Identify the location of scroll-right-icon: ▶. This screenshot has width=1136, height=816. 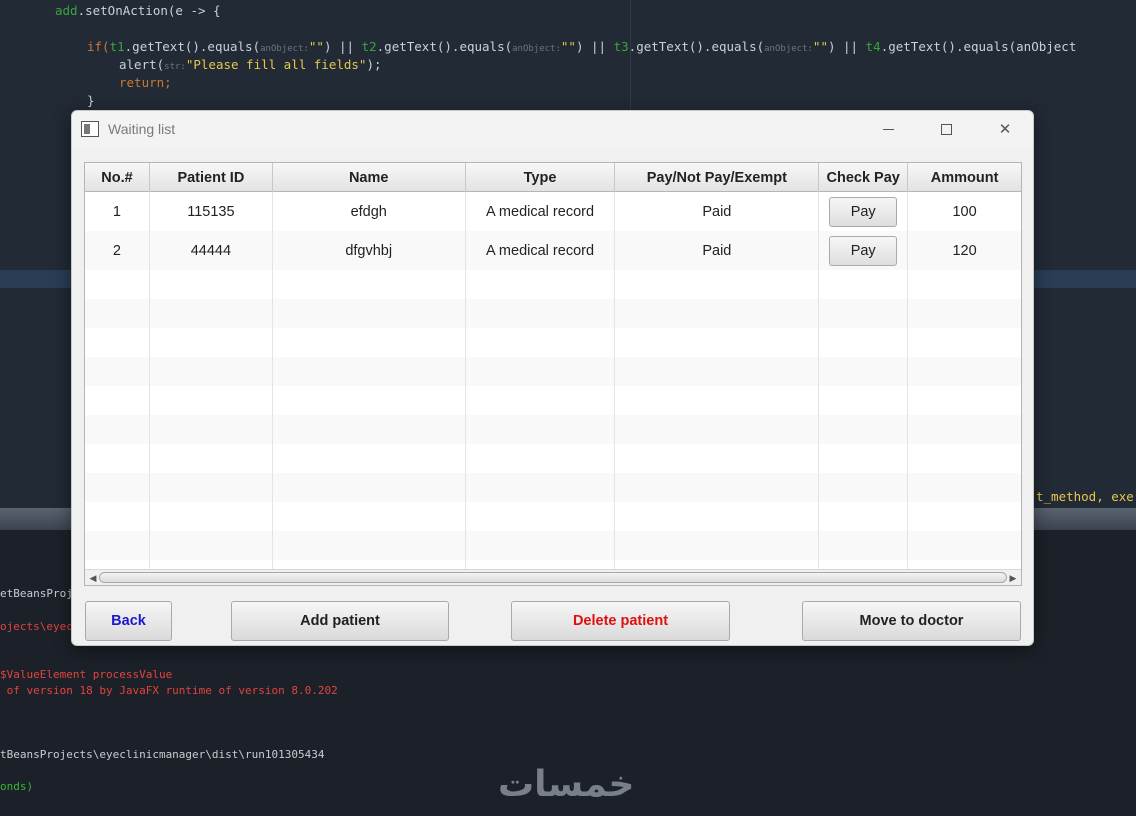
(1013, 578).